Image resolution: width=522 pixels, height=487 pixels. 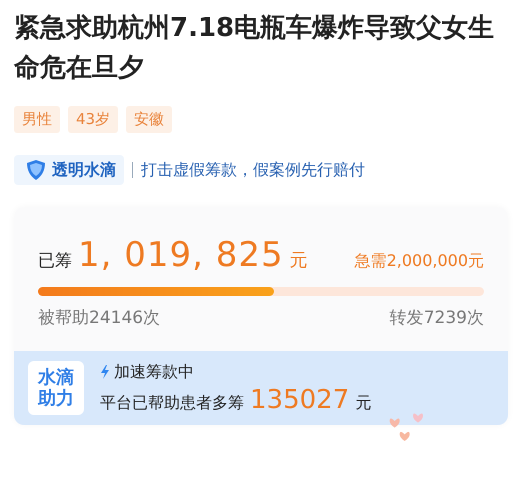 What do you see at coordinates (37, 119) in the screenshot?
I see `info-tag: 男性` at bounding box center [37, 119].